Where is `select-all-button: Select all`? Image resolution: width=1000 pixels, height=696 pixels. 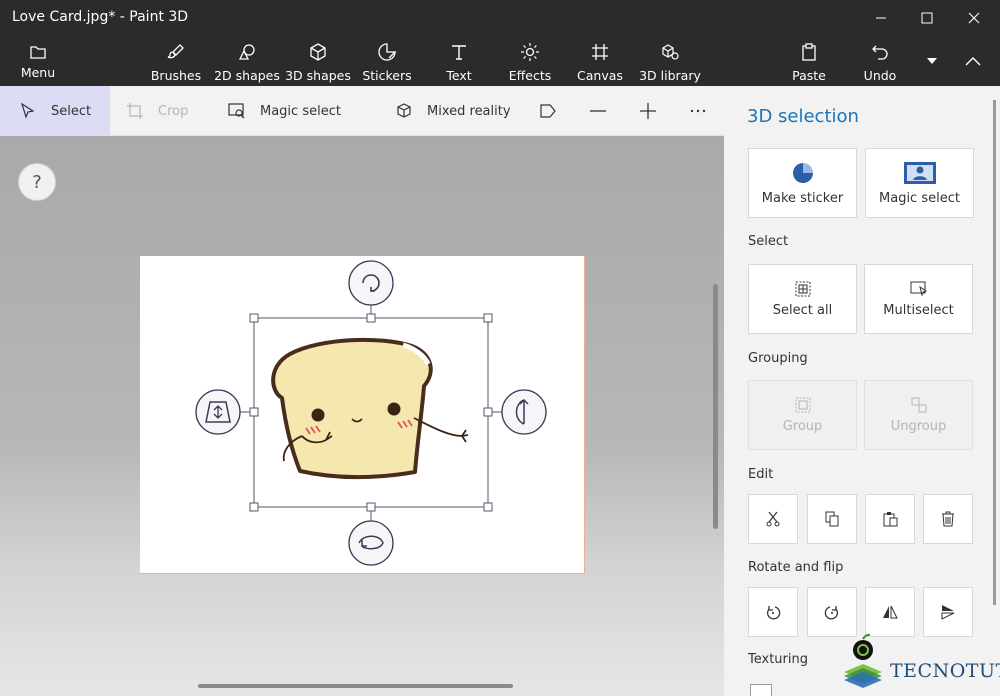 select-all-button: Select all is located at coordinates (802, 299).